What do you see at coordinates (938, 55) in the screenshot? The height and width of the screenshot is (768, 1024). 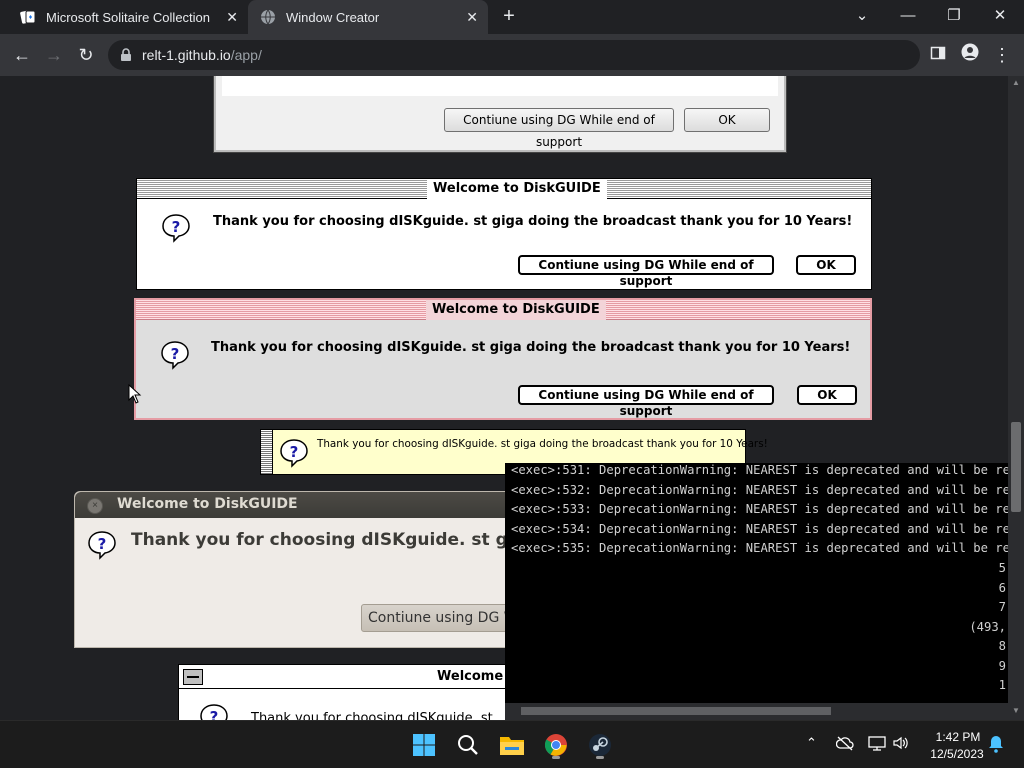 I see `side-panel-icon` at bounding box center [938, 55].